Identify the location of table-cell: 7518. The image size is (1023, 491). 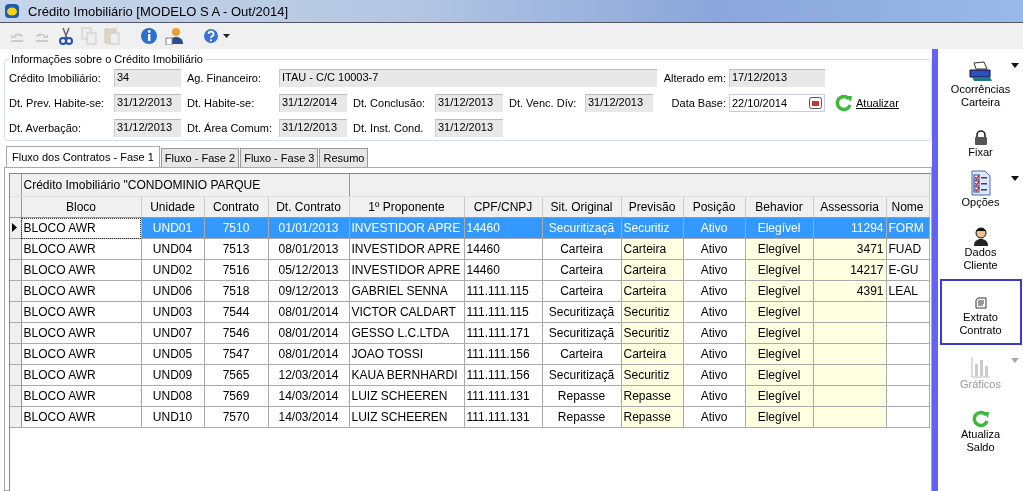
(236, 291).